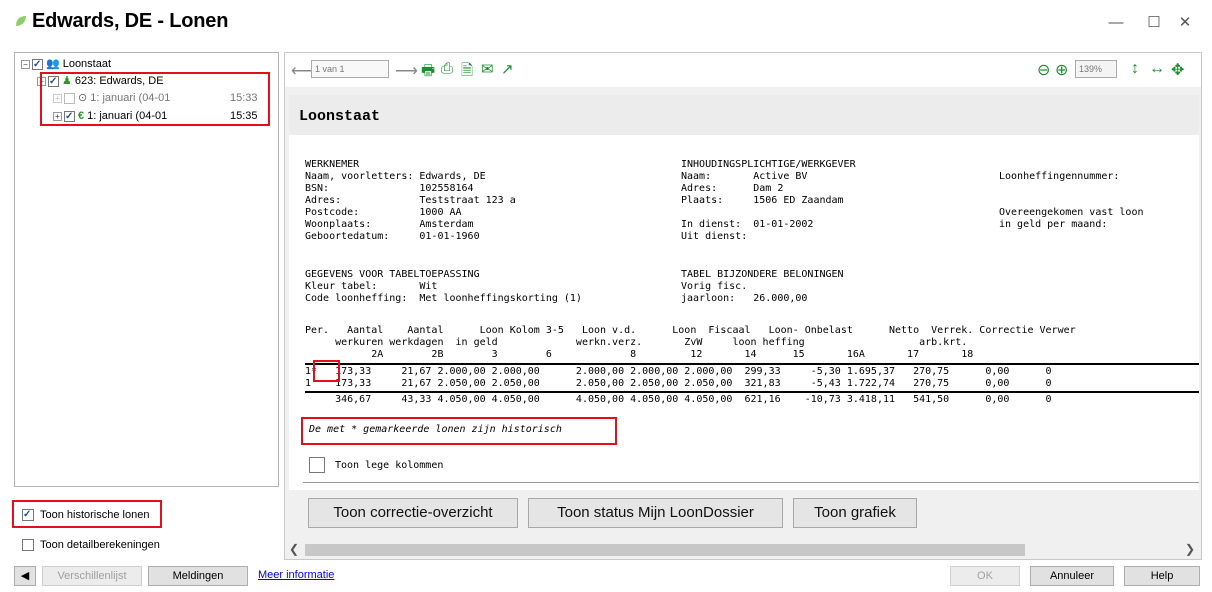 This screenshot has width=1212, height=592. I want to click on tree-root: − 👥Loonstaat, so click(66, 64).